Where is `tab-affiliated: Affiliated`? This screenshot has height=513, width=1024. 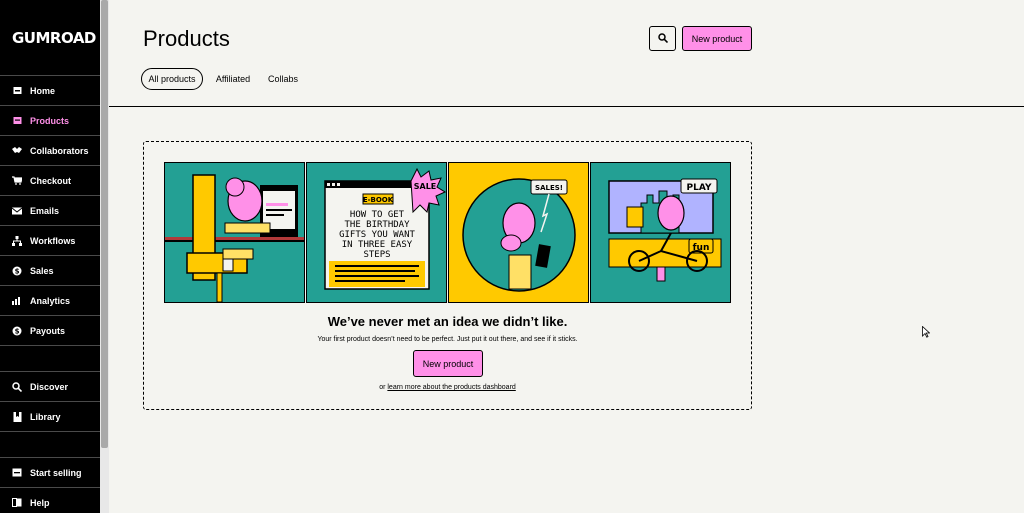 tab-affiliated: Affiliated is located at coordinates (233, 79).